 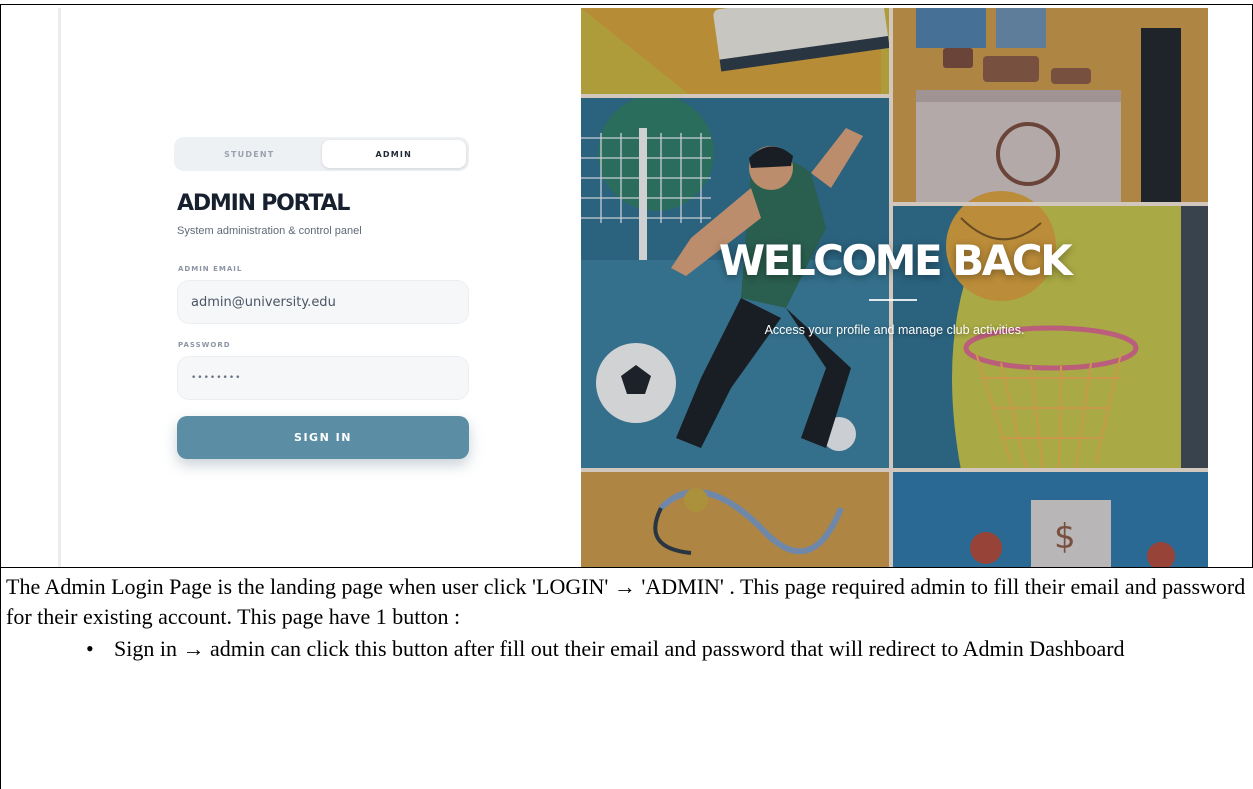 What do you see at coordinates (0, 396) in the screenshot?
I see `table-border-left` at bounding box center [0, 396].